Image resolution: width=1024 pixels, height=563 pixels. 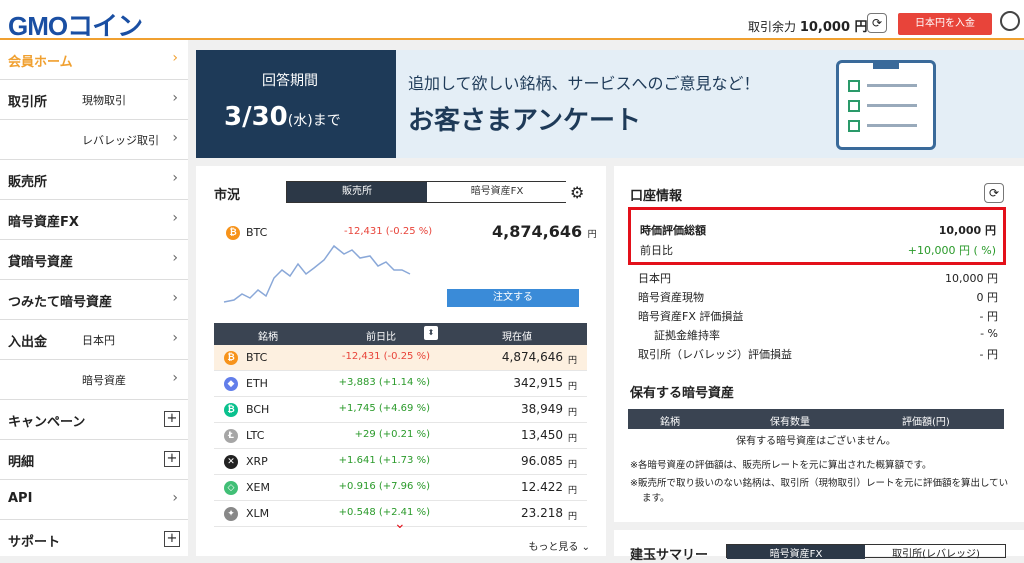 What do you see at coordinates (384, 382) in the screenshot?
I see `row-change: +3,883 (+1.14 %)` at bounding box center [384, 382].